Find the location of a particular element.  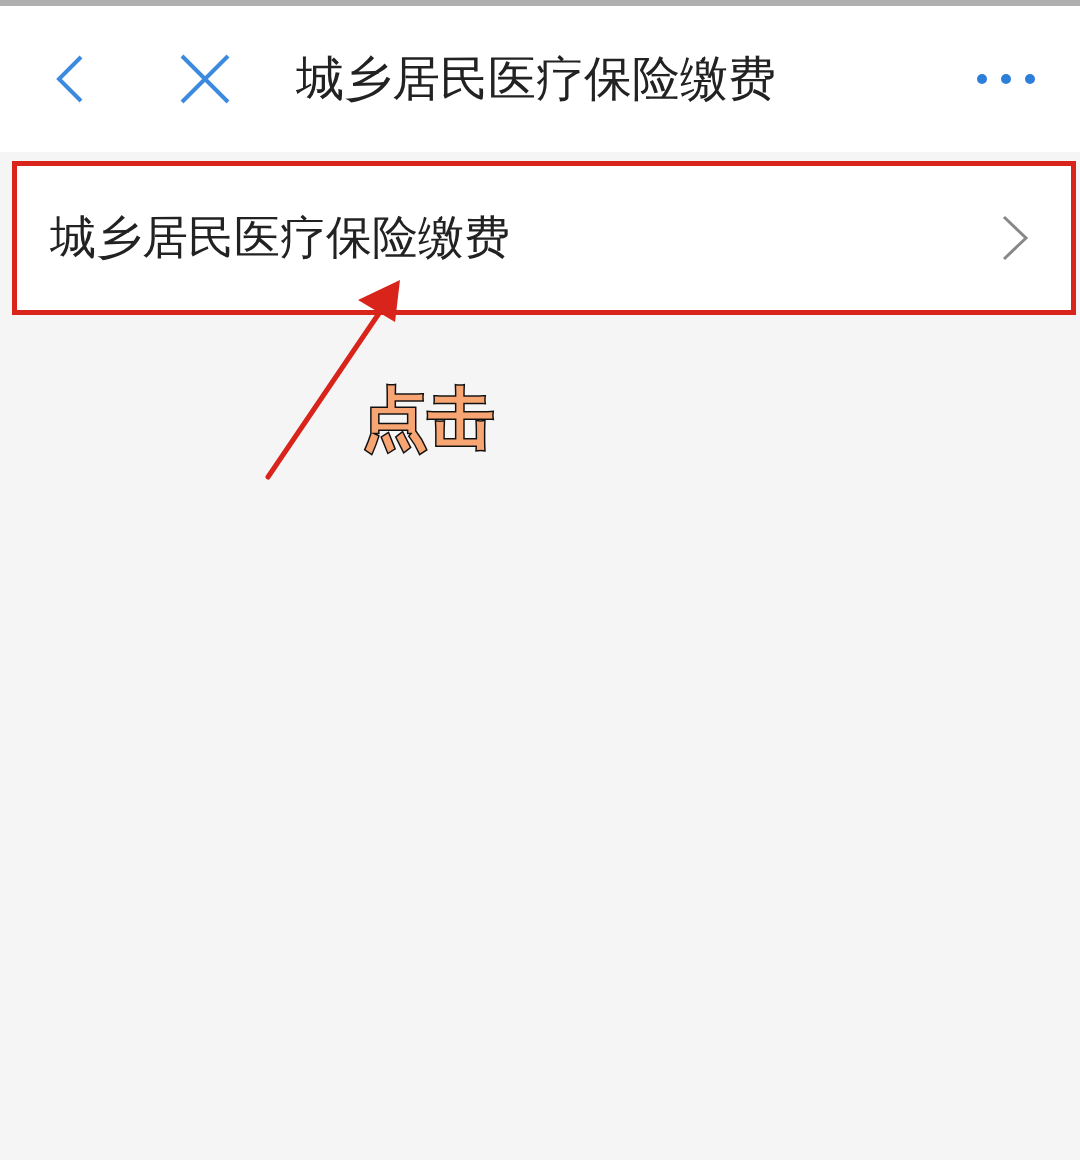

list-item: 城乡居民医疗保险缴费 is located at coordinates (544, 238).